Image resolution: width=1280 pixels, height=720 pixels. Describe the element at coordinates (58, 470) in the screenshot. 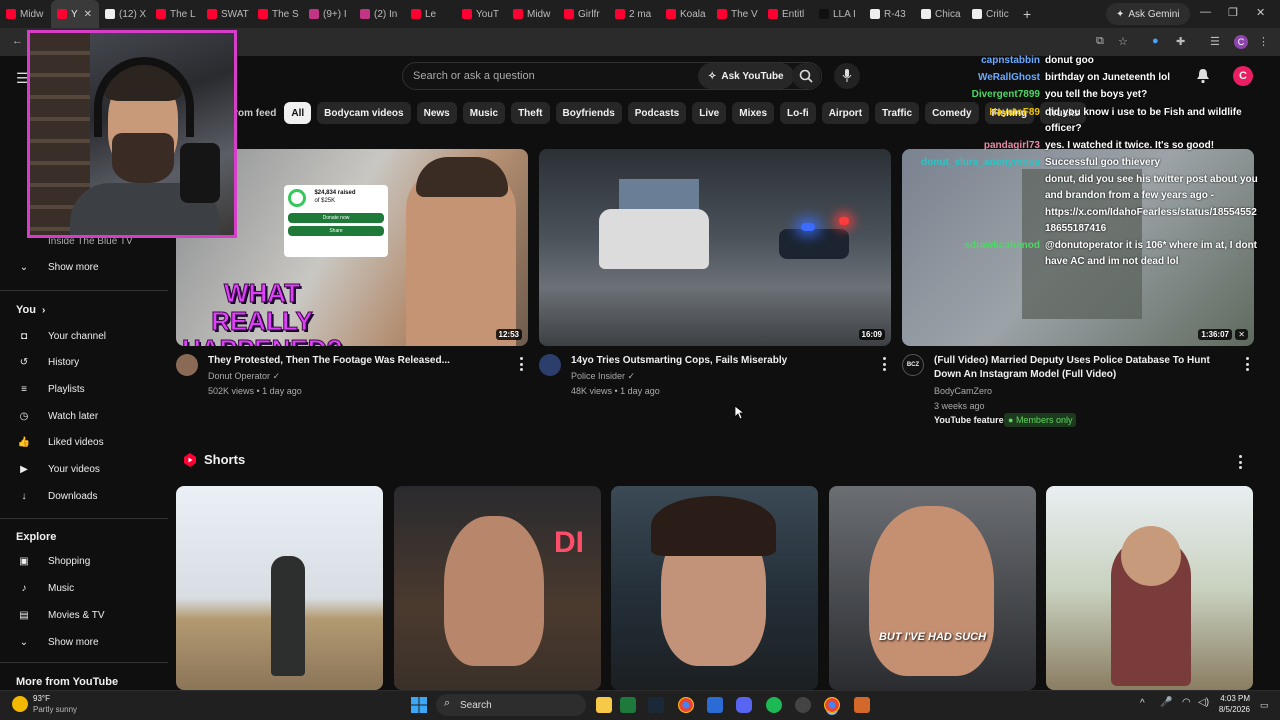

I see `sidebar-item-your-videos: ▶ Your videos` at that location.